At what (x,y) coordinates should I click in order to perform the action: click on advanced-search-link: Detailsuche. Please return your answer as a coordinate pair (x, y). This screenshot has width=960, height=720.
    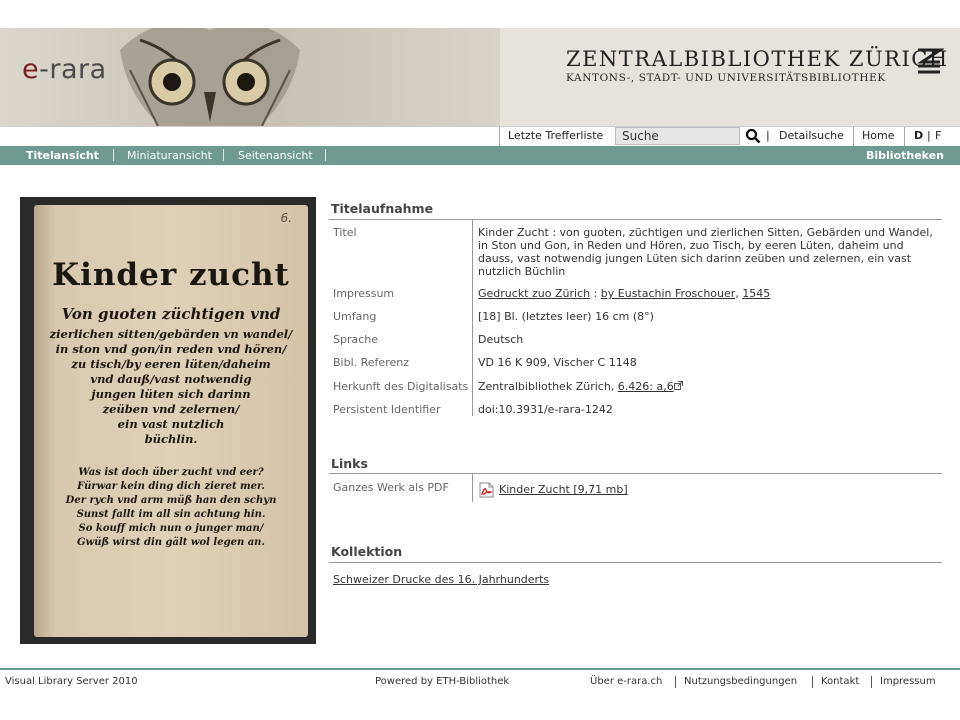
    Looking at the image, I should click on (811, 135).